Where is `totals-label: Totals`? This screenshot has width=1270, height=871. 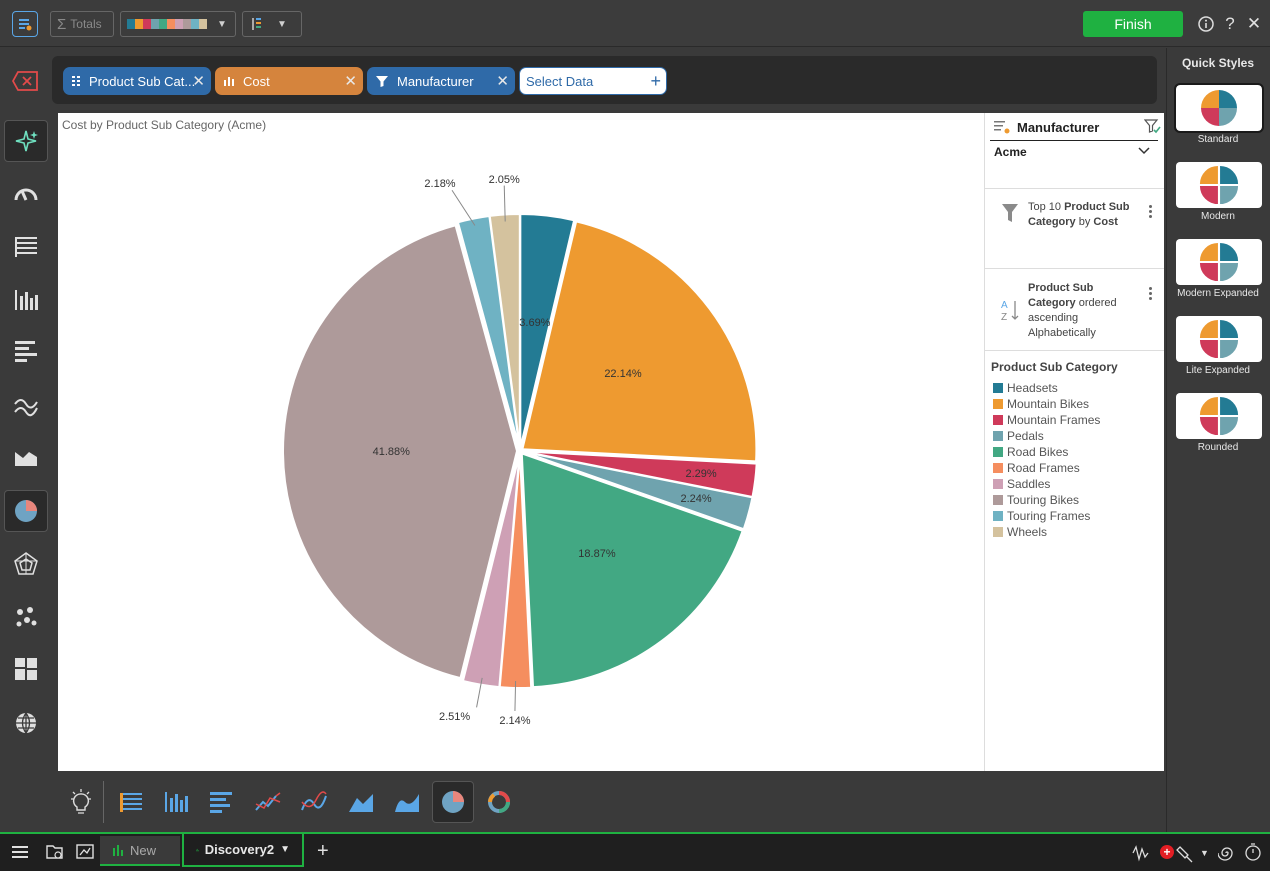 totals-label: Totals is located at coordinates (86, 24).